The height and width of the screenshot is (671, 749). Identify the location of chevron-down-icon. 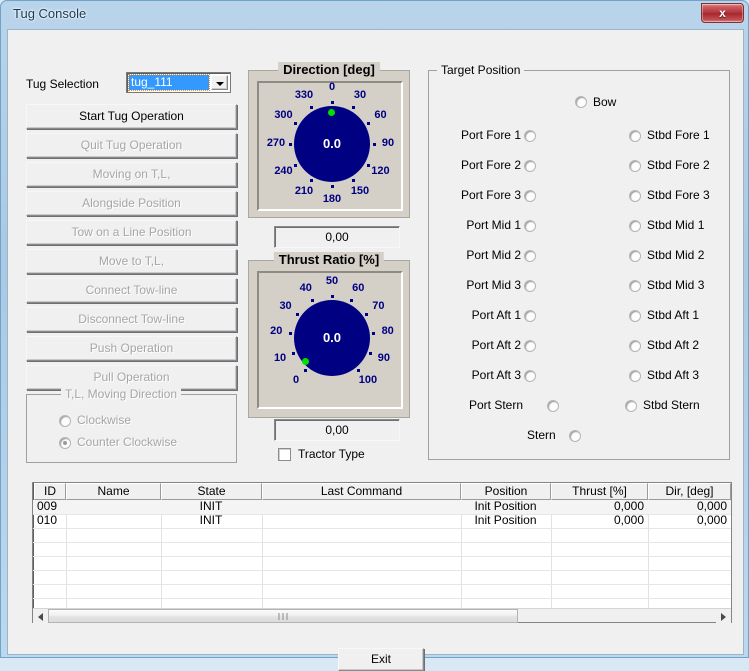
(219, 82).